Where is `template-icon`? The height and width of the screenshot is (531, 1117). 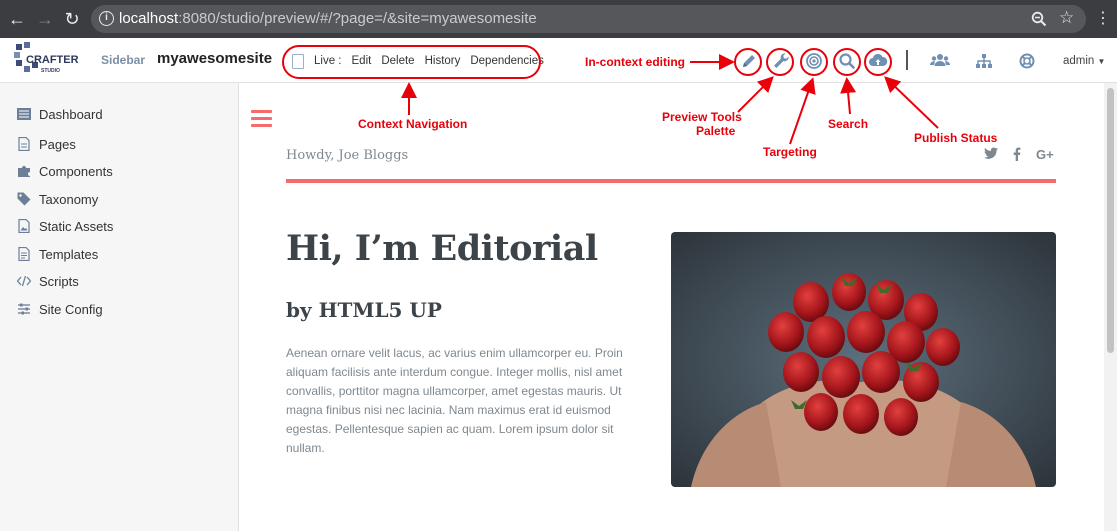
template-icon is located at coordinates (24, 254).